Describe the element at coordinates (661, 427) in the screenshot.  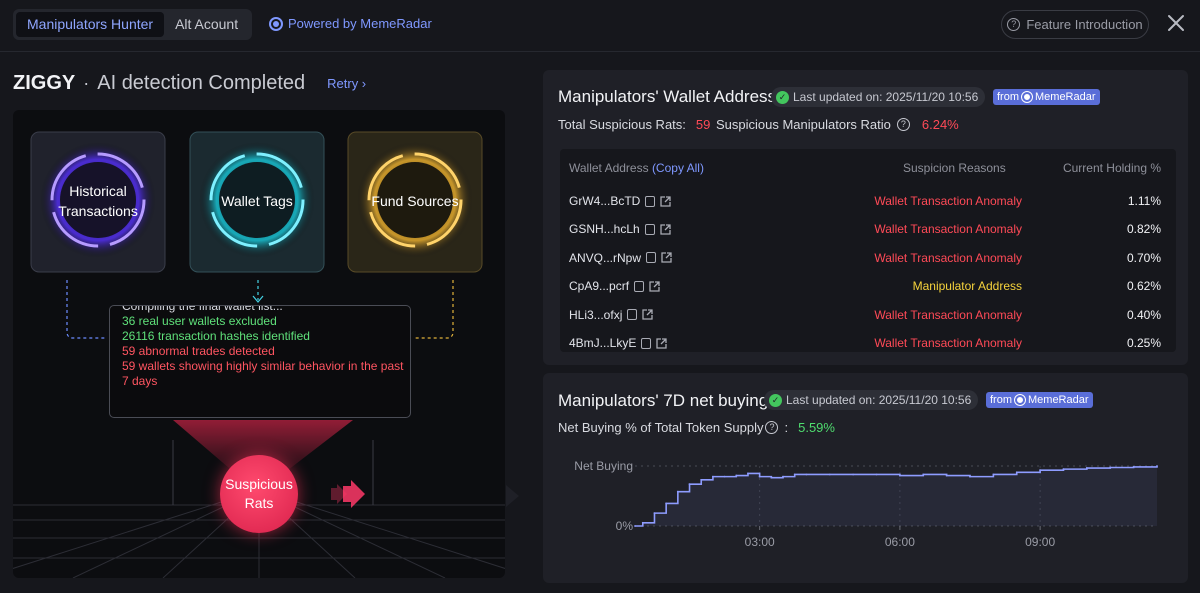
I see `net-label: Net Buying % of Total Token Supply` at that location.